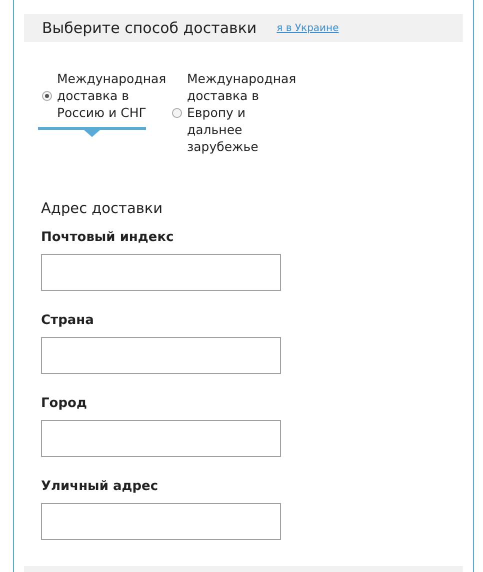 The image size is (483, 572). Describe the element at coordinates (102, 209) in the screenshot. I see `address-title: Адрес доставки` at that location.